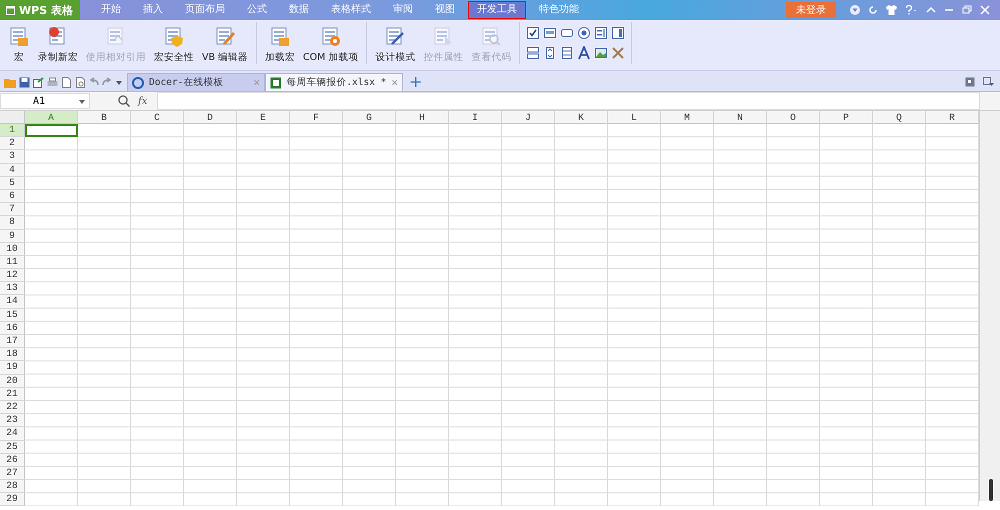  What do you see at coordinates (581, 117) in the screenshot?
I see `column-header: K` at bounding box center [581, 117].